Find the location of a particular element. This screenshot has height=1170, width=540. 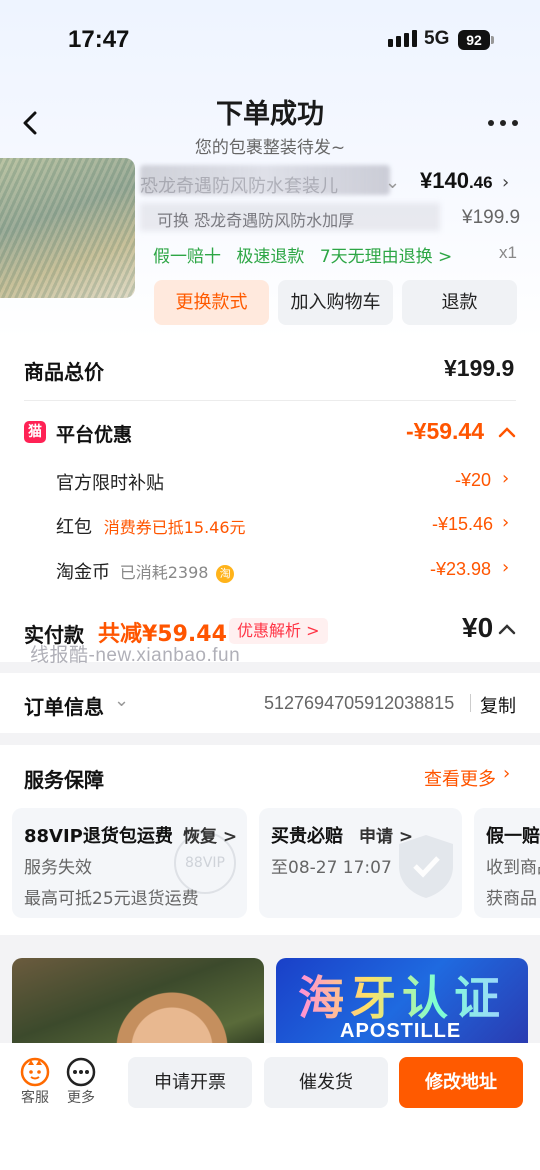

platform-discount-value: -¥59.44 is located at coordinates (445, 431).